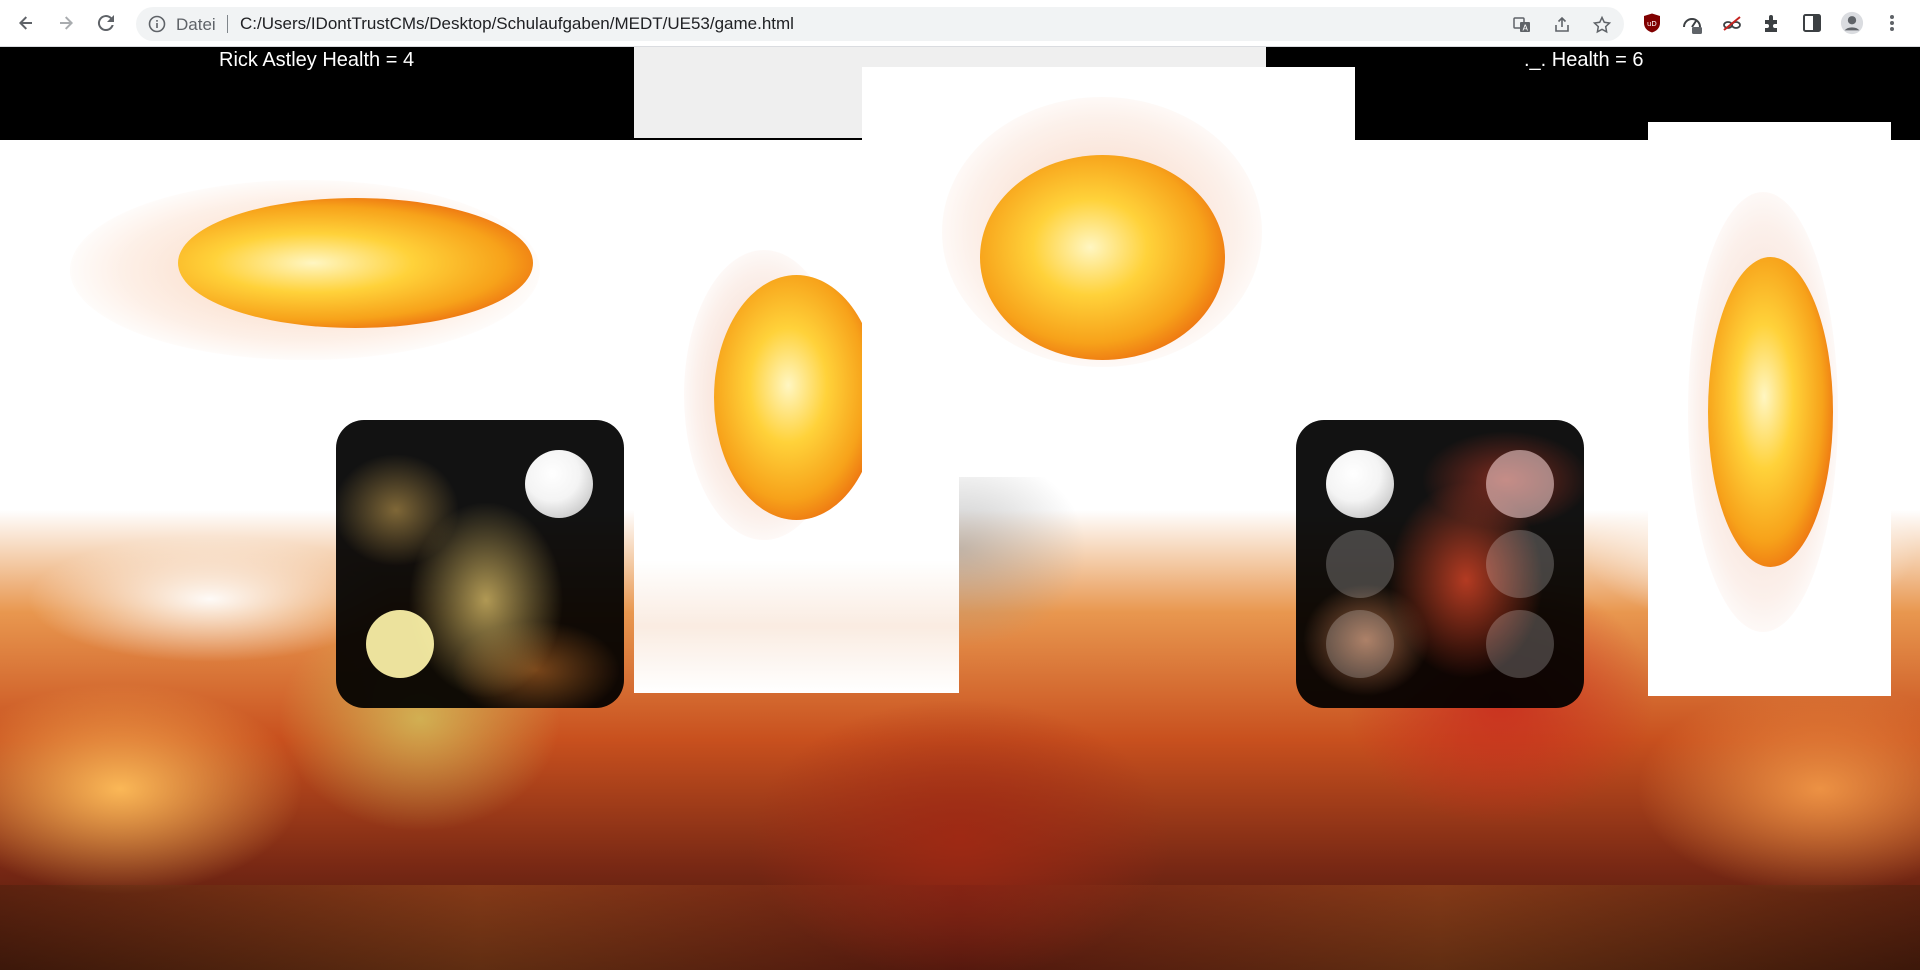 The height and width of the screenshot is (970, 1920). Describe the element at coordinates (1440, 564) in the screenshot. I see `player2-die` at that location.